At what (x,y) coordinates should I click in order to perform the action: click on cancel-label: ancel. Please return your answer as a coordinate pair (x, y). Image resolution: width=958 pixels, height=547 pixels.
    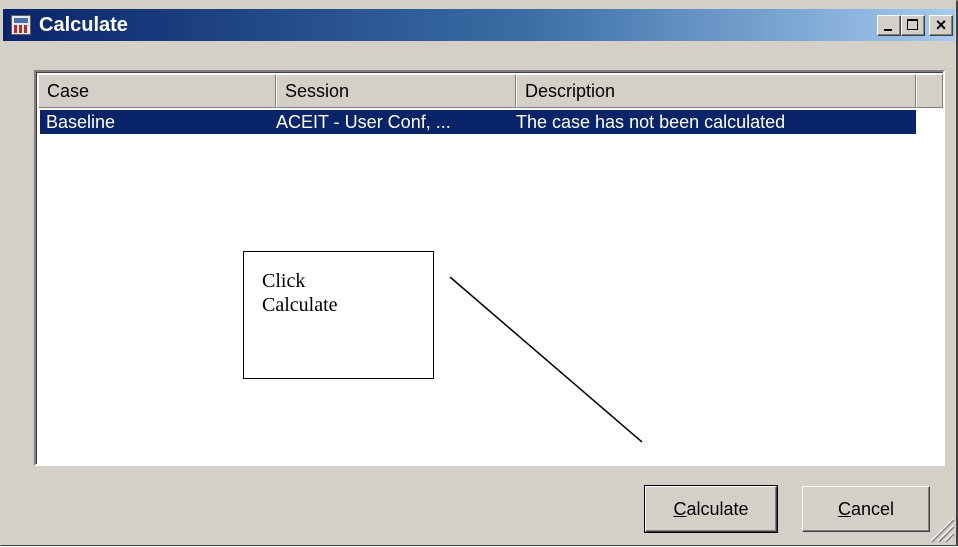
    Looking at the image, I should click on (872, 509).